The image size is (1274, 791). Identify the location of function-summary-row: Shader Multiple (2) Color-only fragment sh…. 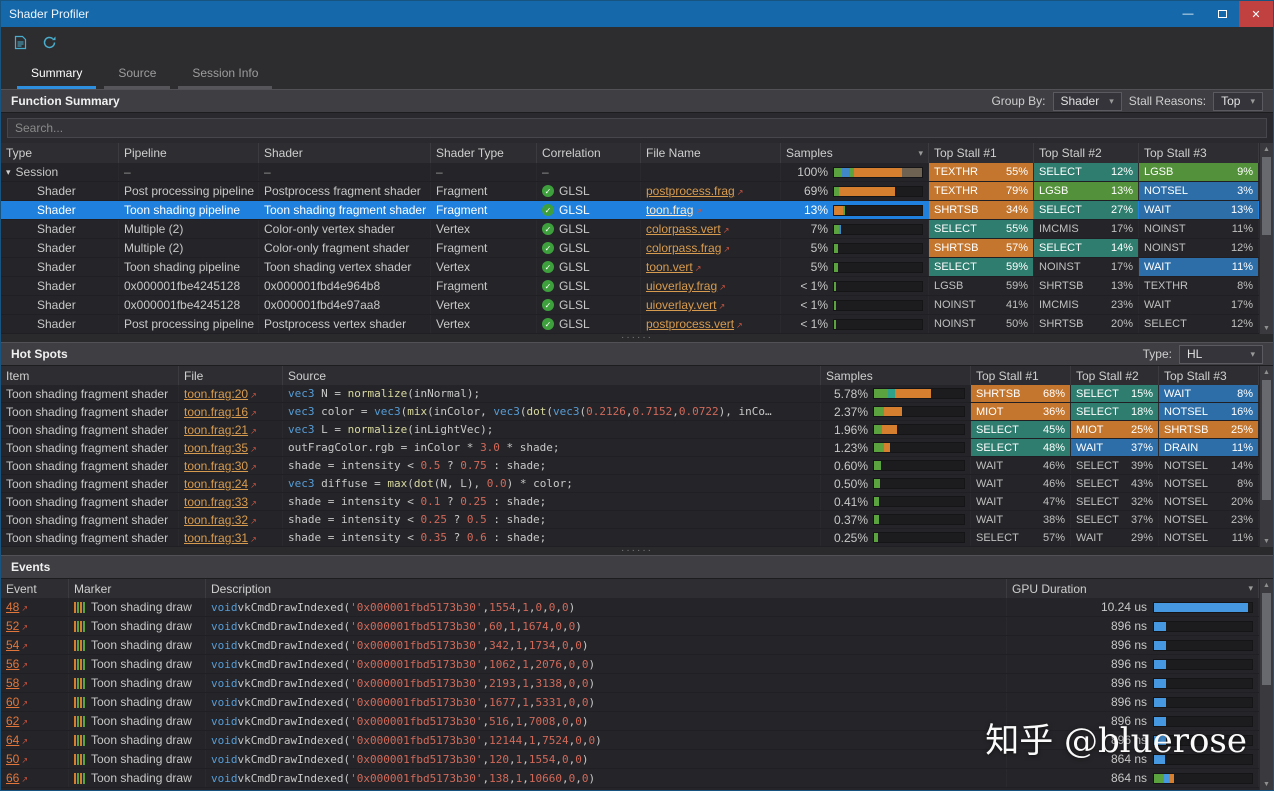
(630, 248).